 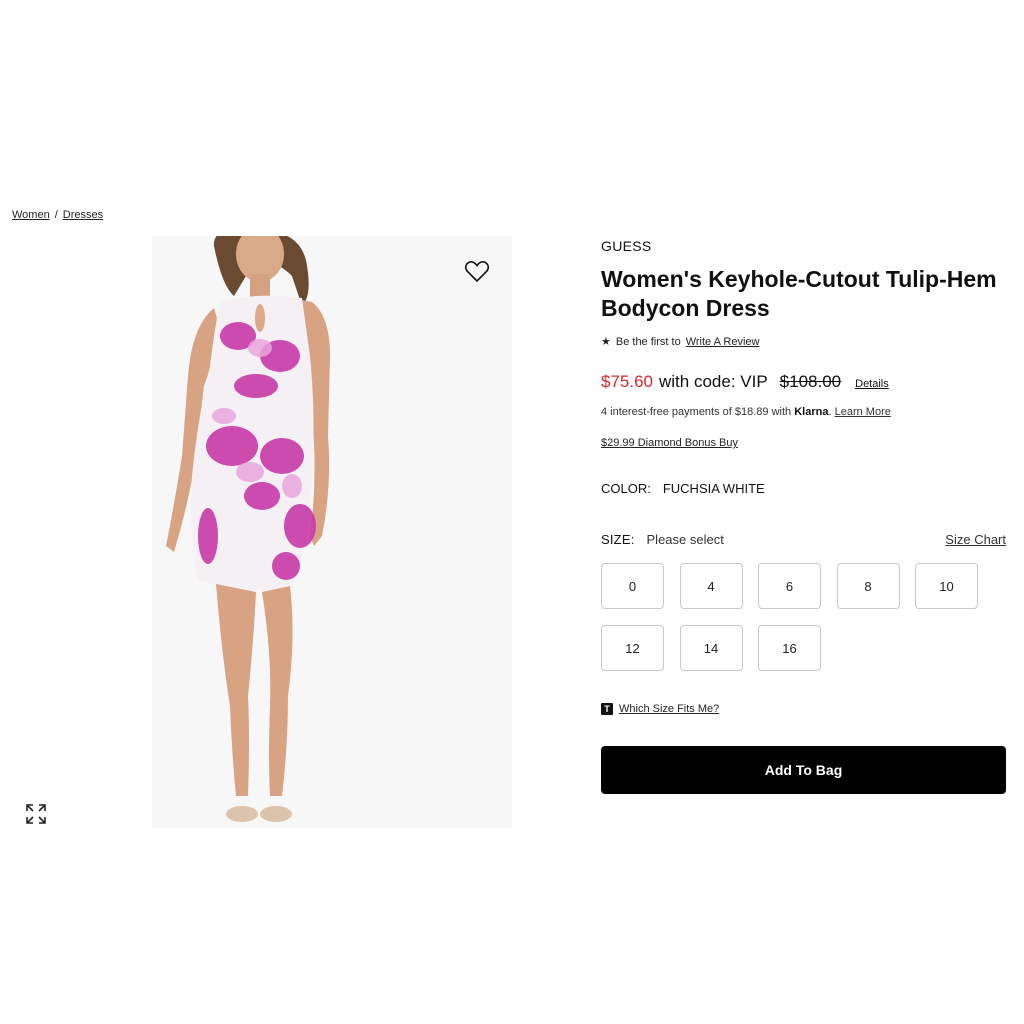 I want to click on price-details-link: Details, so click(x=872, y=384).